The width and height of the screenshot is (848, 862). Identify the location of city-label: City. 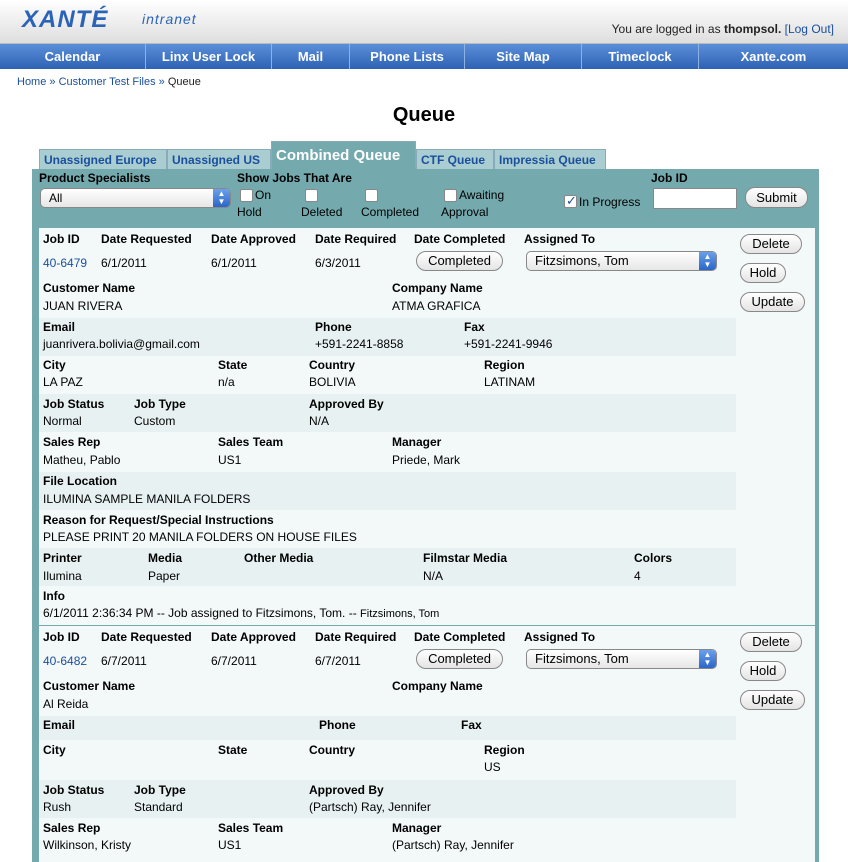
(54, 365).